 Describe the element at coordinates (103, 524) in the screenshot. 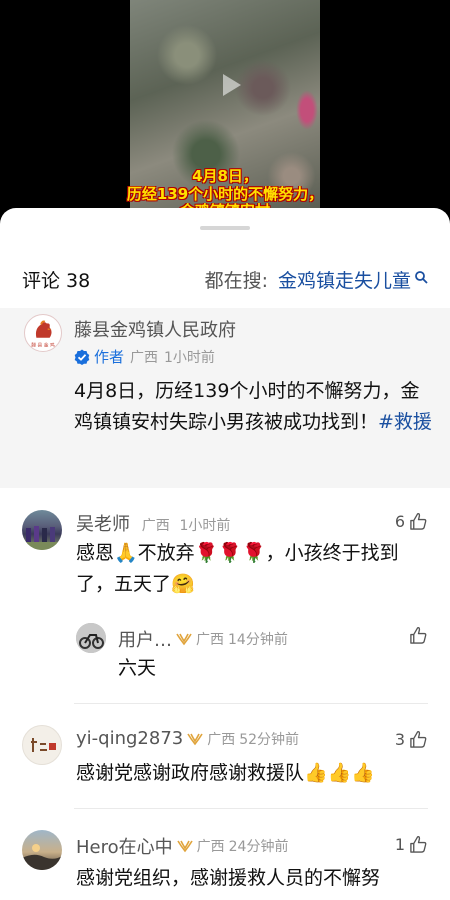

I see `comment-username-text: 吴老师` at that location.